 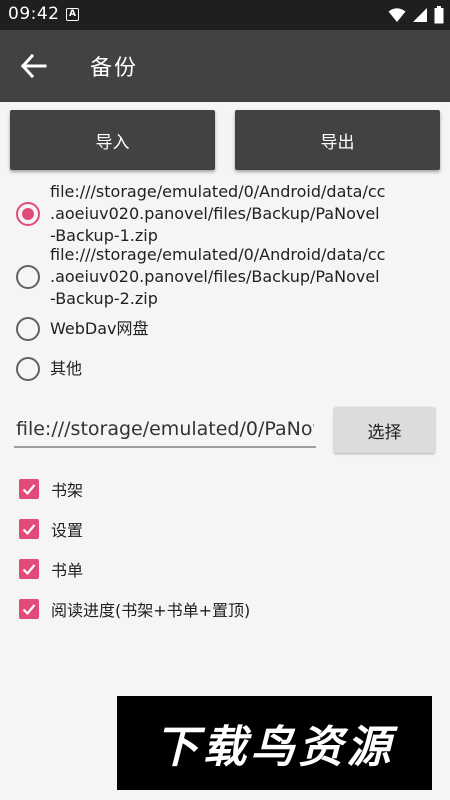 I want to click on checkbox-bookshelf: 书架, so click(x=219, y=489).